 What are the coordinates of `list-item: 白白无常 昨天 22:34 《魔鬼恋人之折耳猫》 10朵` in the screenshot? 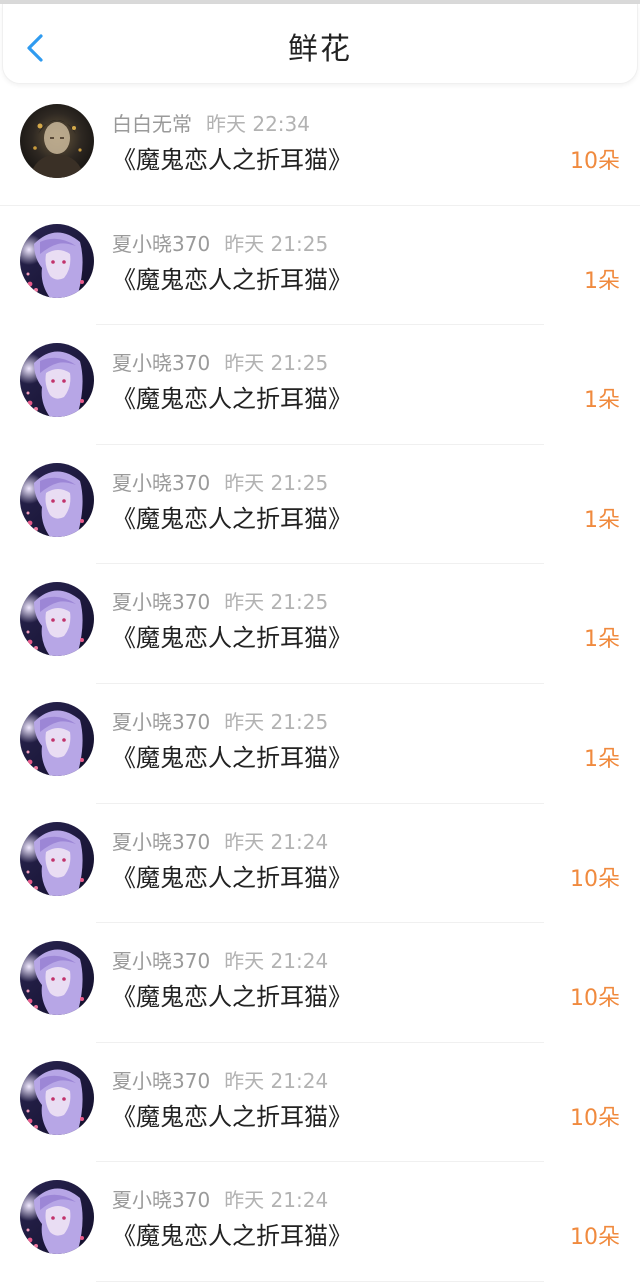 It's located at (320, 146).